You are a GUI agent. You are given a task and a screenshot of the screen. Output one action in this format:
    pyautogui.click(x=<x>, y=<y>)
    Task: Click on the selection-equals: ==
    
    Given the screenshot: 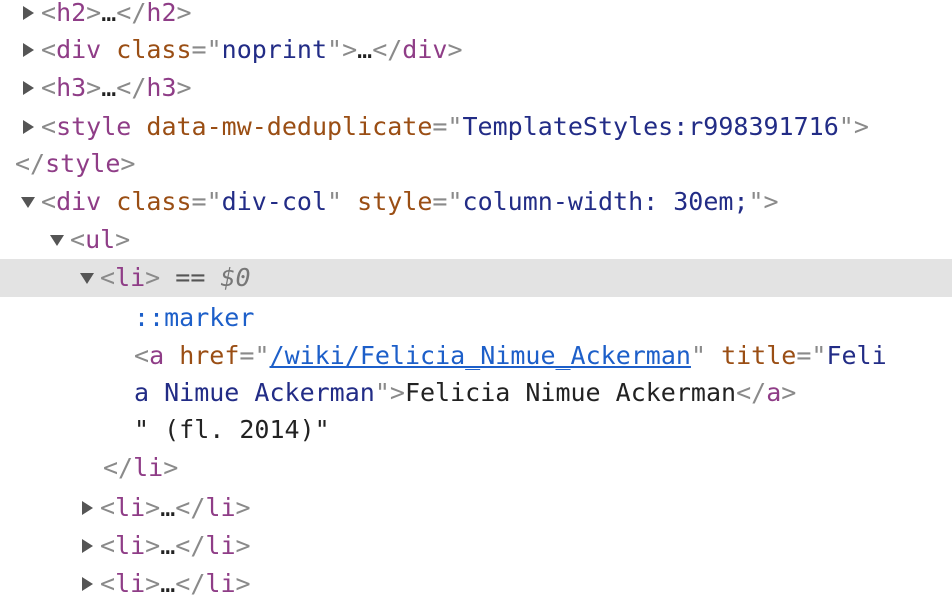 What is the action you would take?
    pyautogui.click(x=190, y=277)
    